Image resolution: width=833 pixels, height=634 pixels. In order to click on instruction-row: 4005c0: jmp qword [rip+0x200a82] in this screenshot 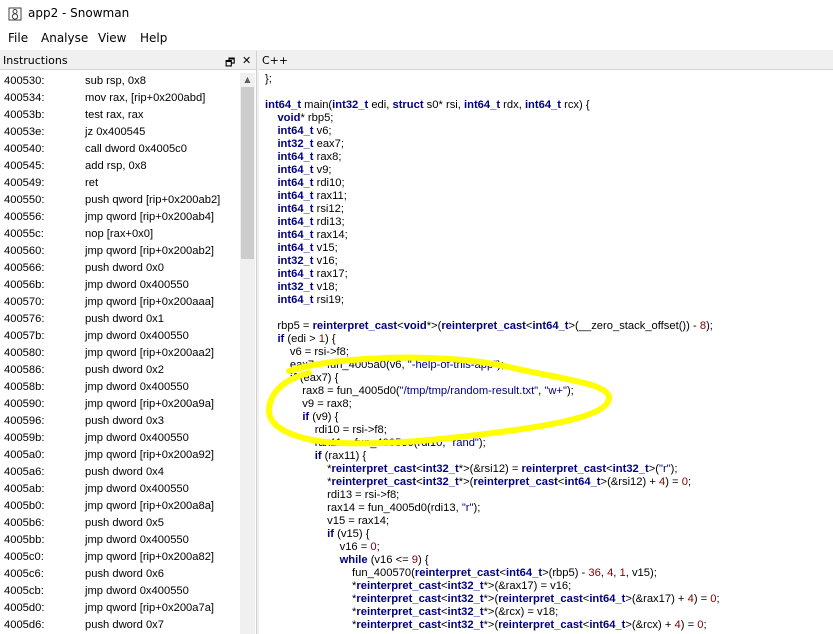, I will do `click(120, 557)`.